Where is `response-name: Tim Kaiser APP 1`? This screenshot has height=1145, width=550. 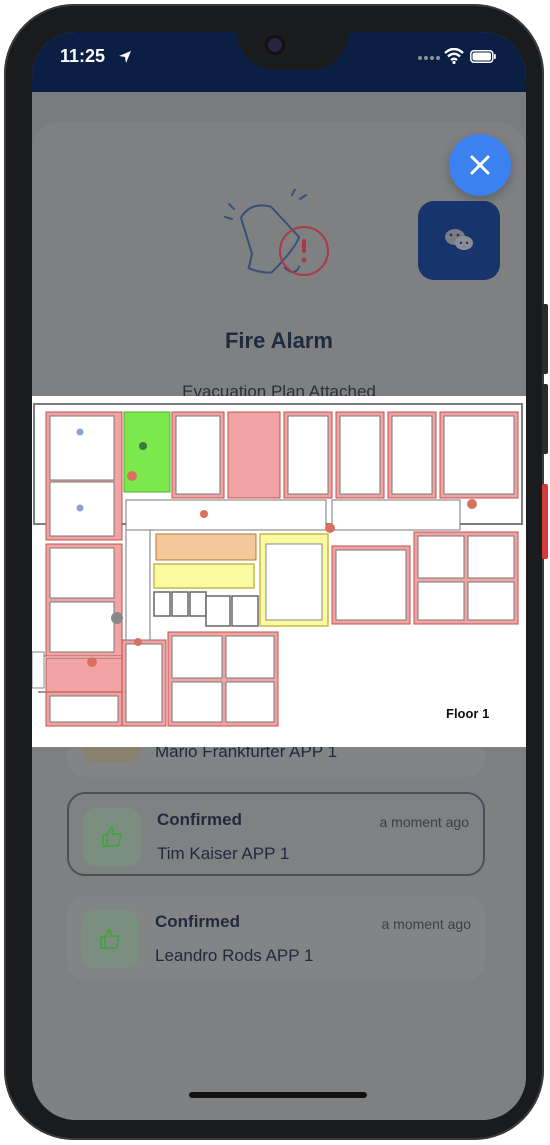 response-name: Tim Kaiser APP 1 is located at coordinates (223, 853).